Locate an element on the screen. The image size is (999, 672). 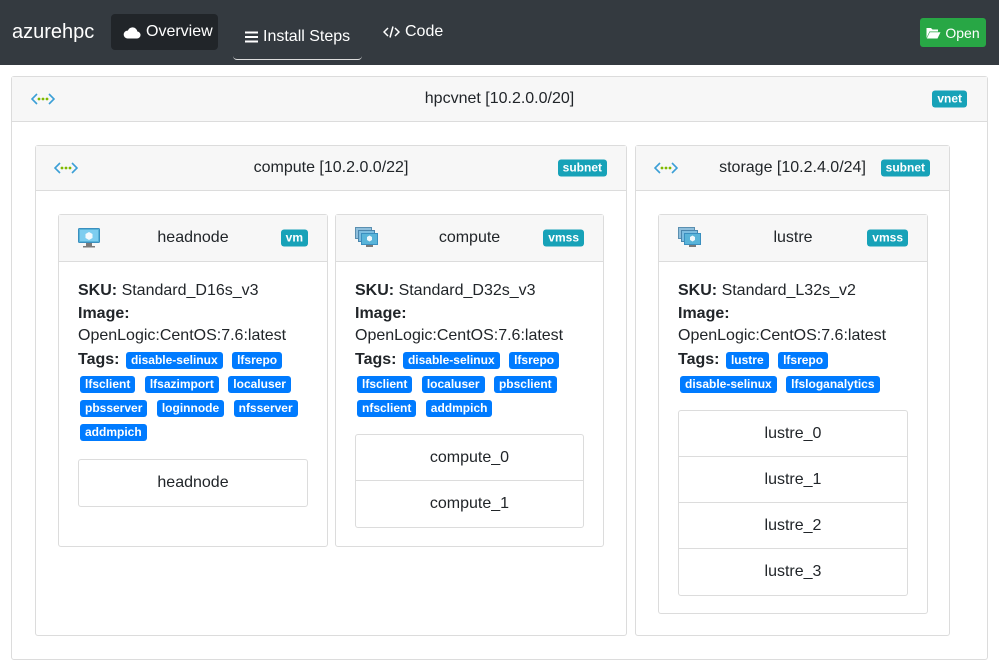
resource-title: compute is located at coordinates (469, 237).